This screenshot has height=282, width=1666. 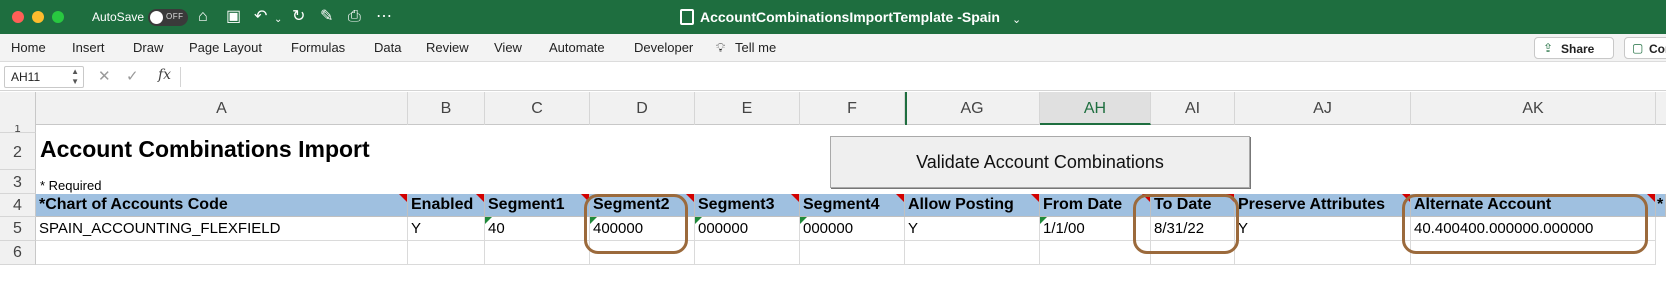 I want to click on document-title: AccountCombinationsImportTemplate -Spain, so click(x=850, y=17).